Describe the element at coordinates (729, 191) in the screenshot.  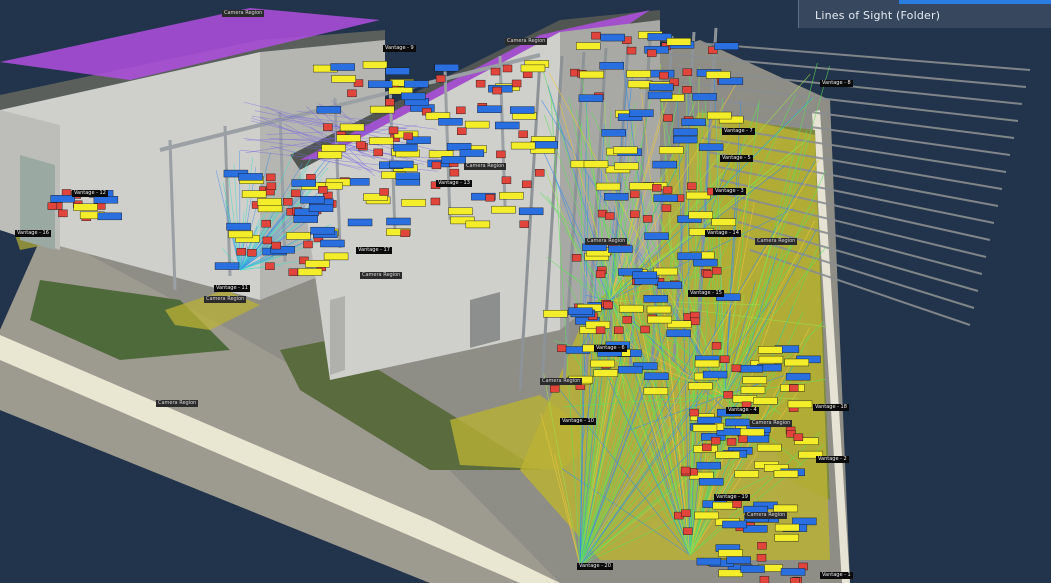
I see `vantage-label: Vantage - 3` at that location.